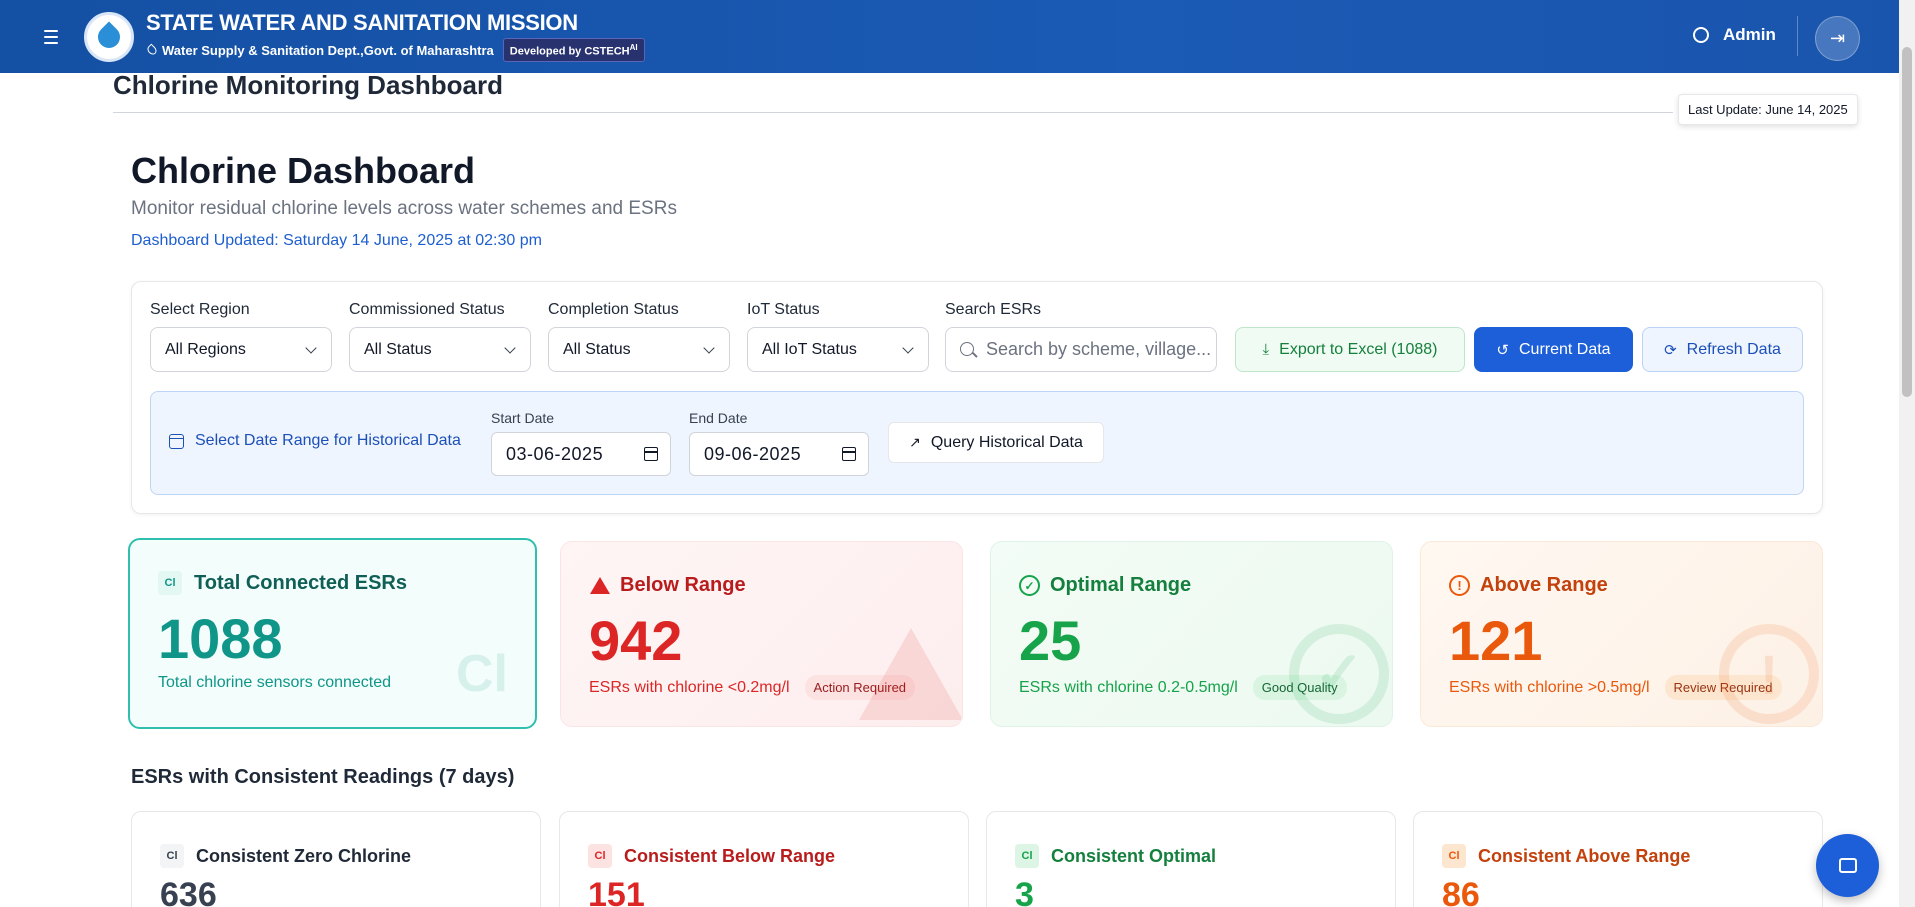 The height and width of the screenshot is (907, 1915). I want to click on completion-select: All Status, so click(639, 349).